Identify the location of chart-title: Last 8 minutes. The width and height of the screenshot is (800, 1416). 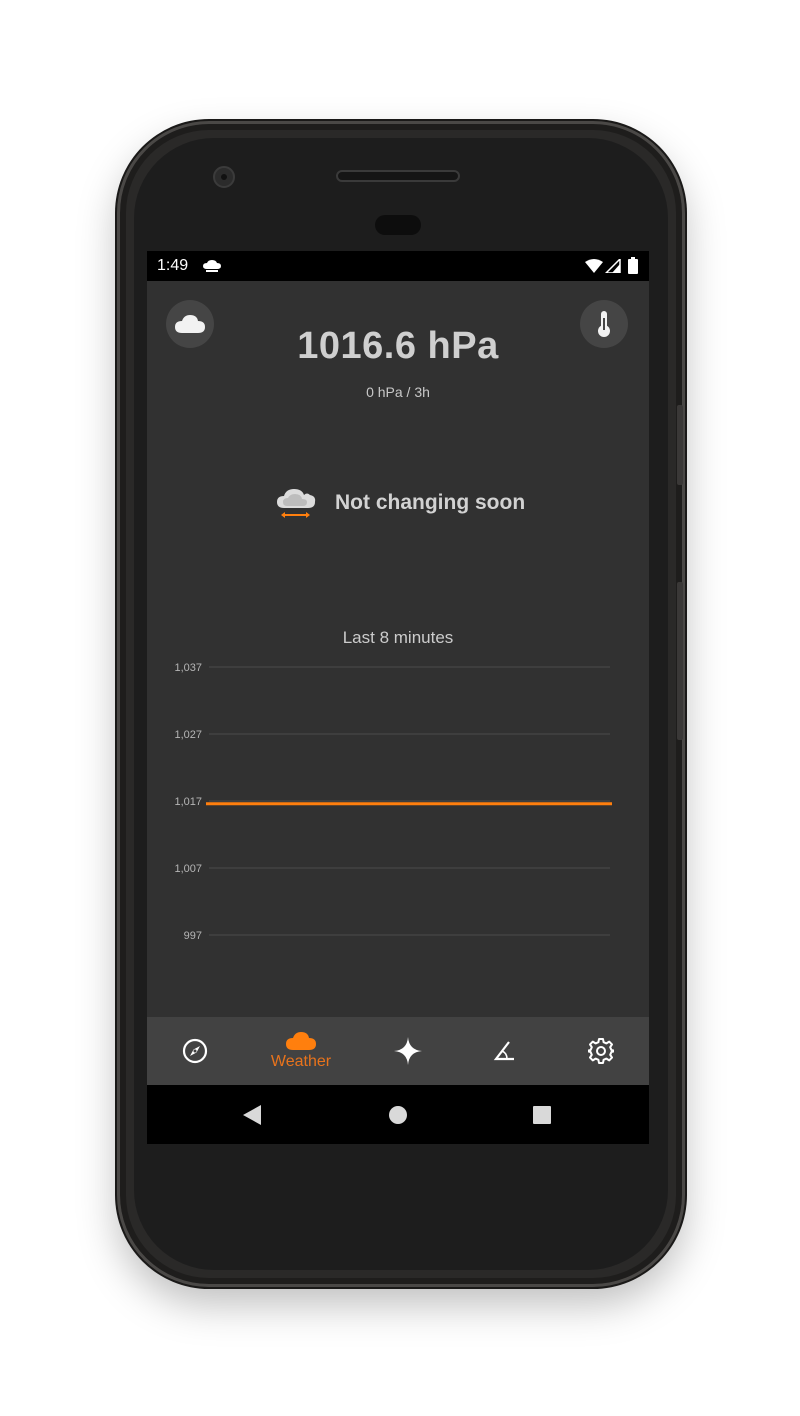
(398, 637).